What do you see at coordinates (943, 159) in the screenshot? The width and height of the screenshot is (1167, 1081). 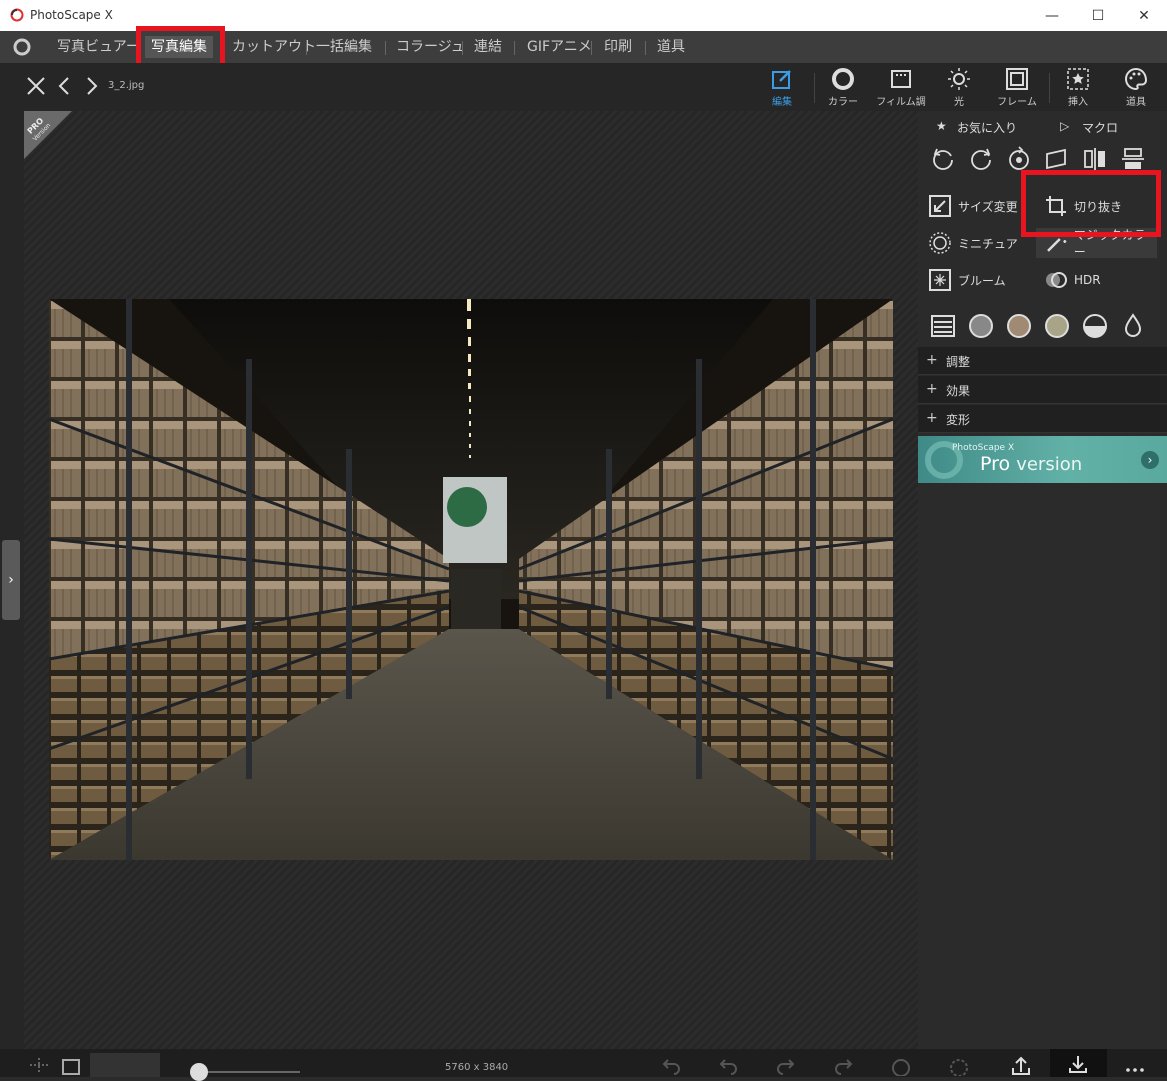 I see `rotate-left-icon` at bounding box center [943, 159].